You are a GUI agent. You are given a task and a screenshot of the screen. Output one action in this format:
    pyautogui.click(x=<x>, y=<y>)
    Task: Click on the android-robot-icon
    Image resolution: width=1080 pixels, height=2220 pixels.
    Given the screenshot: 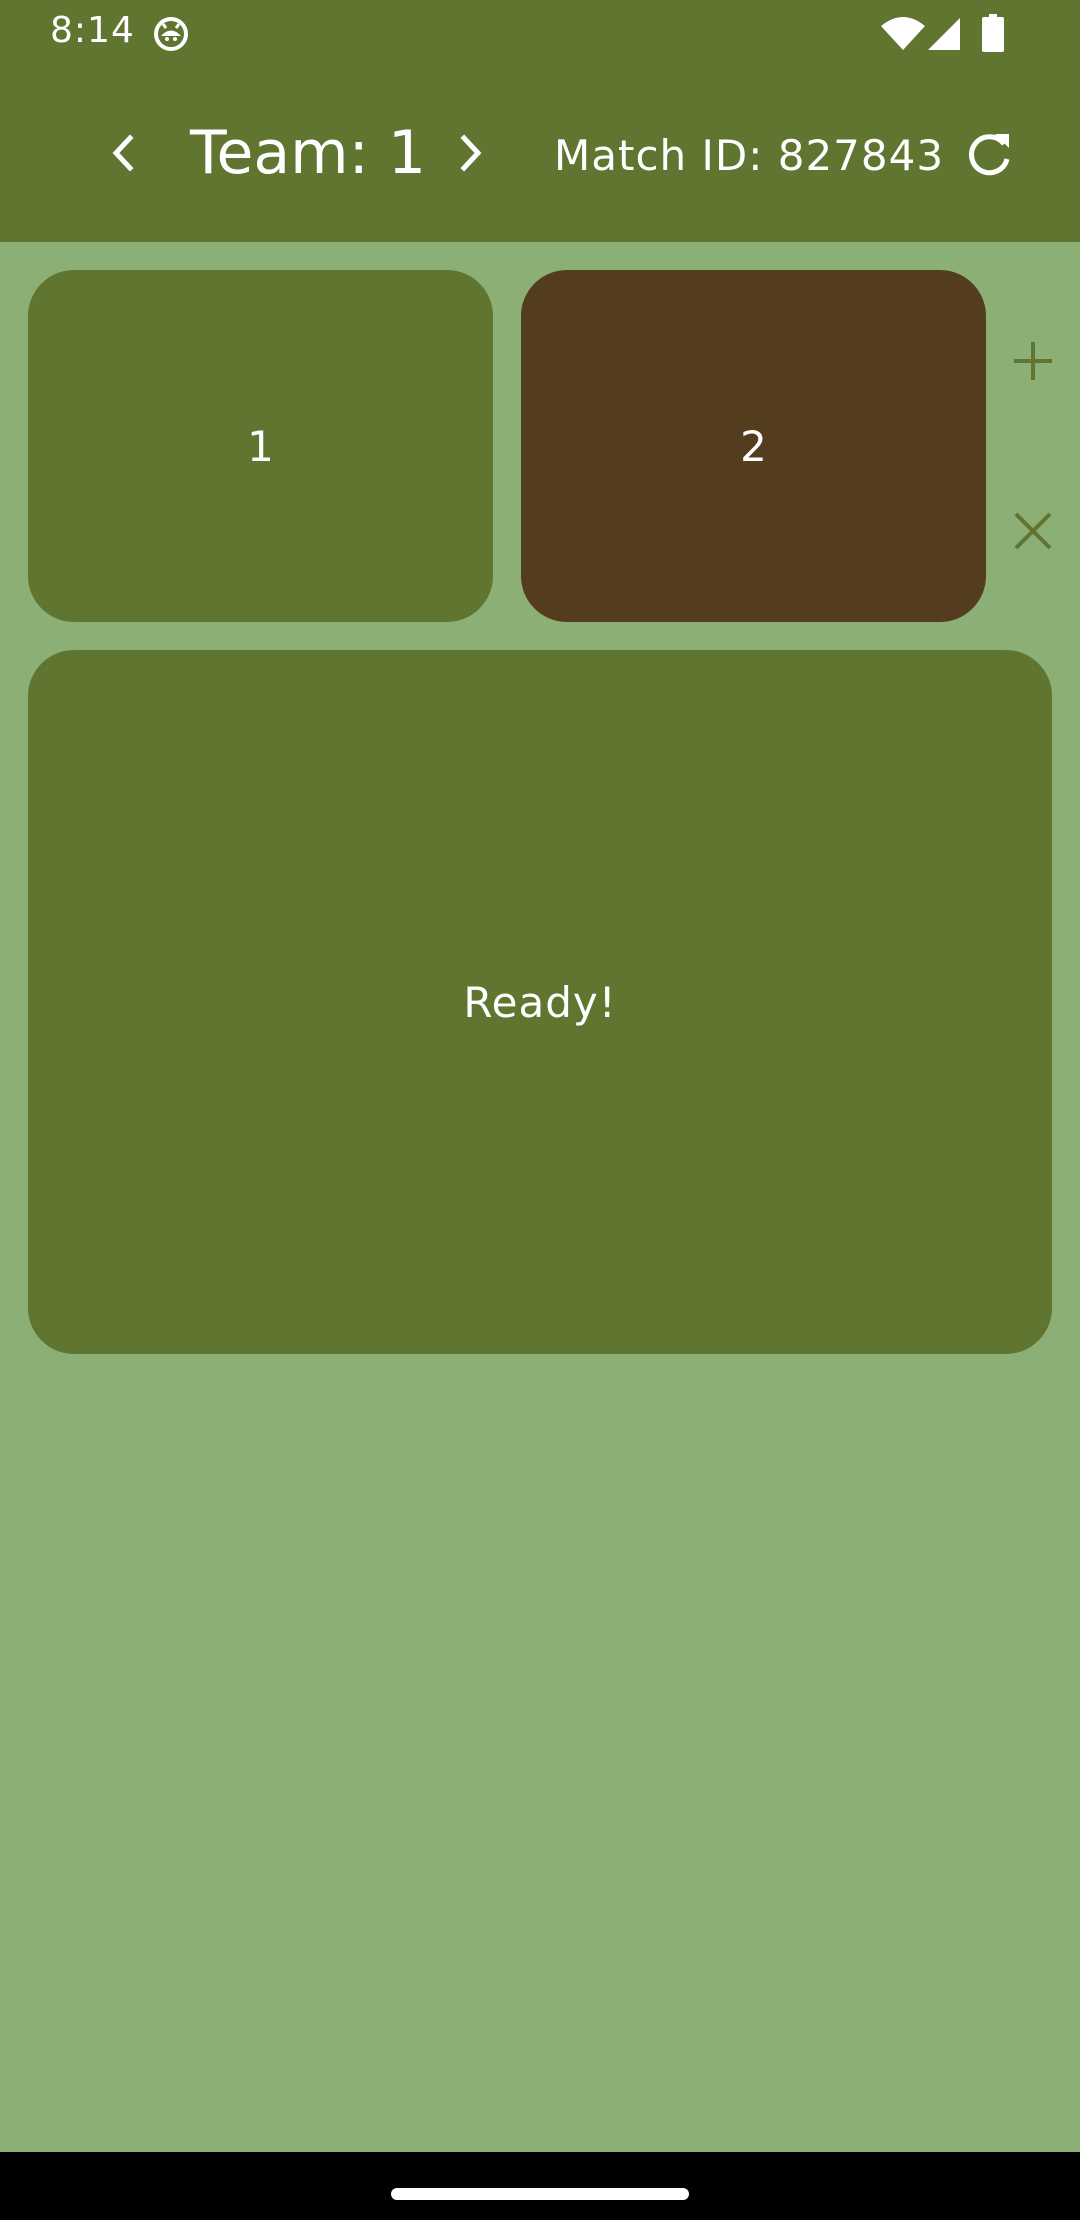 What is the action you would take?
    pyautogui.click(x=171, y=34)
    